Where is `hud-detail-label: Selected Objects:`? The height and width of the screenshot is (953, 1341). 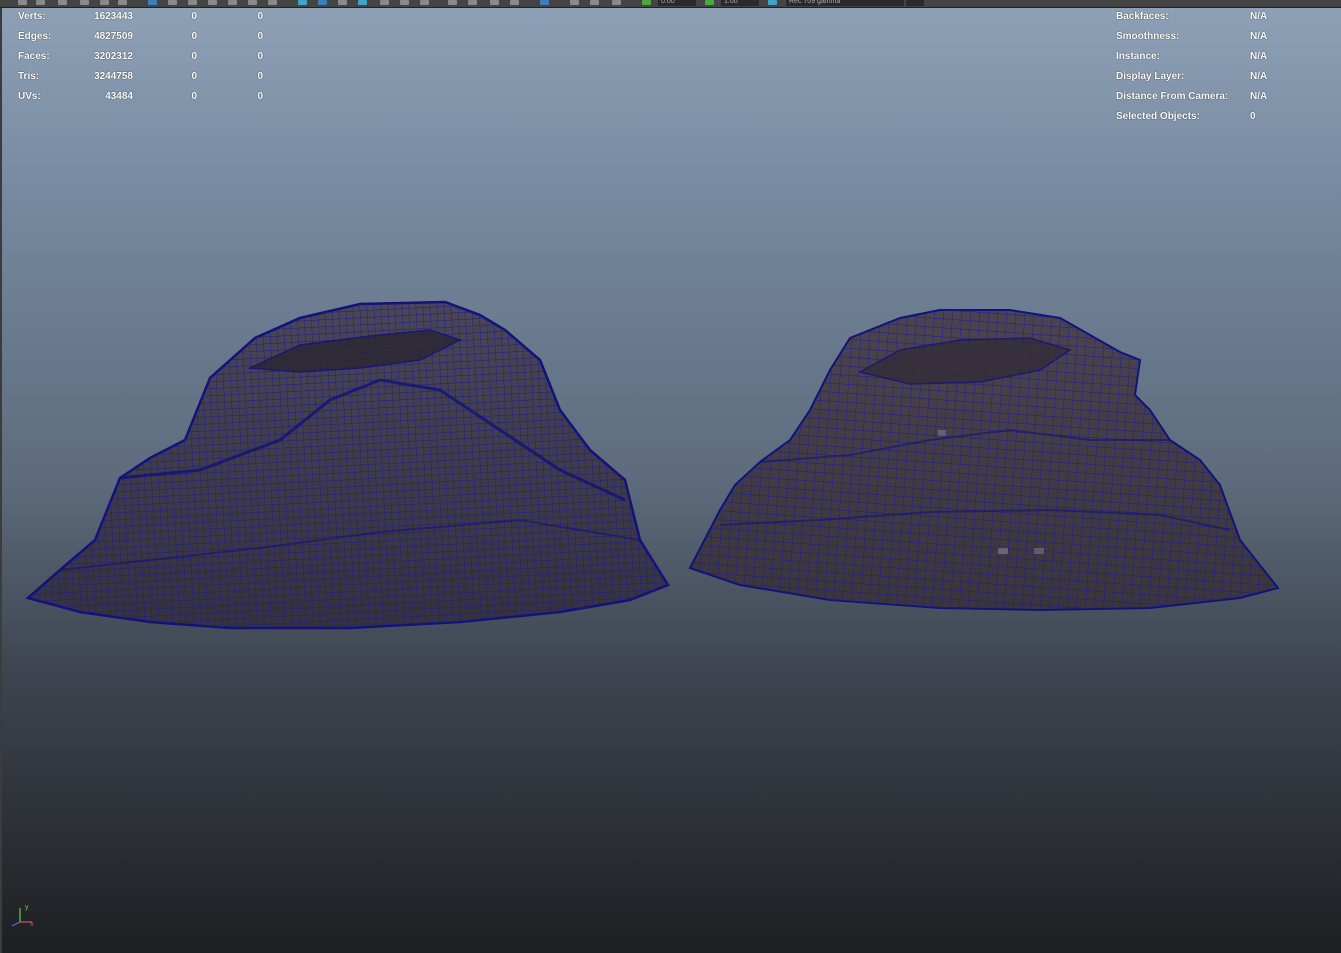
hud-detail-label: Selected Objects: is located at coordinates (1158, 116).